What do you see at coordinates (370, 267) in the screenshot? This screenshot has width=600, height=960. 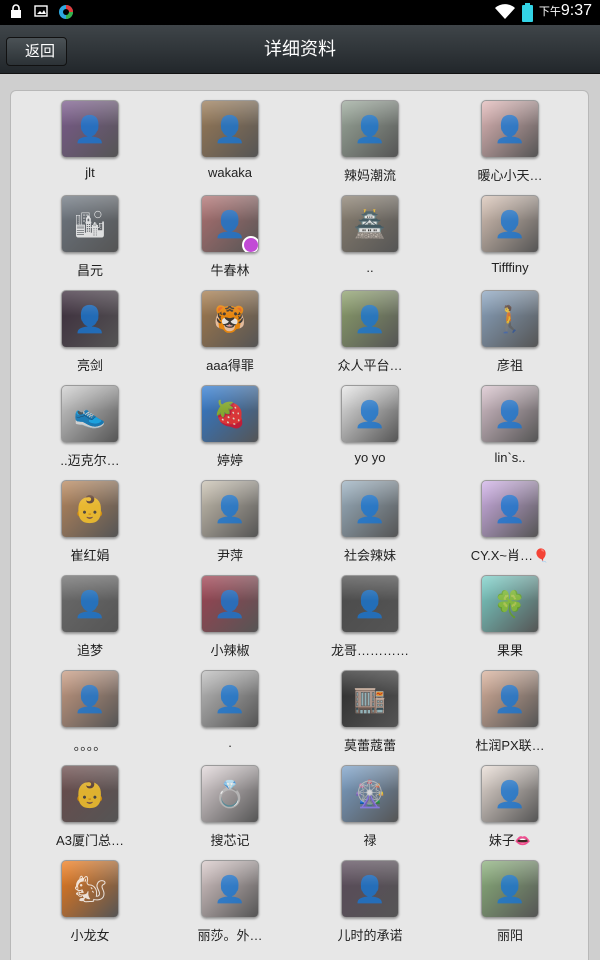 I see `contact-name: ..` at bounding box center [370, 267].